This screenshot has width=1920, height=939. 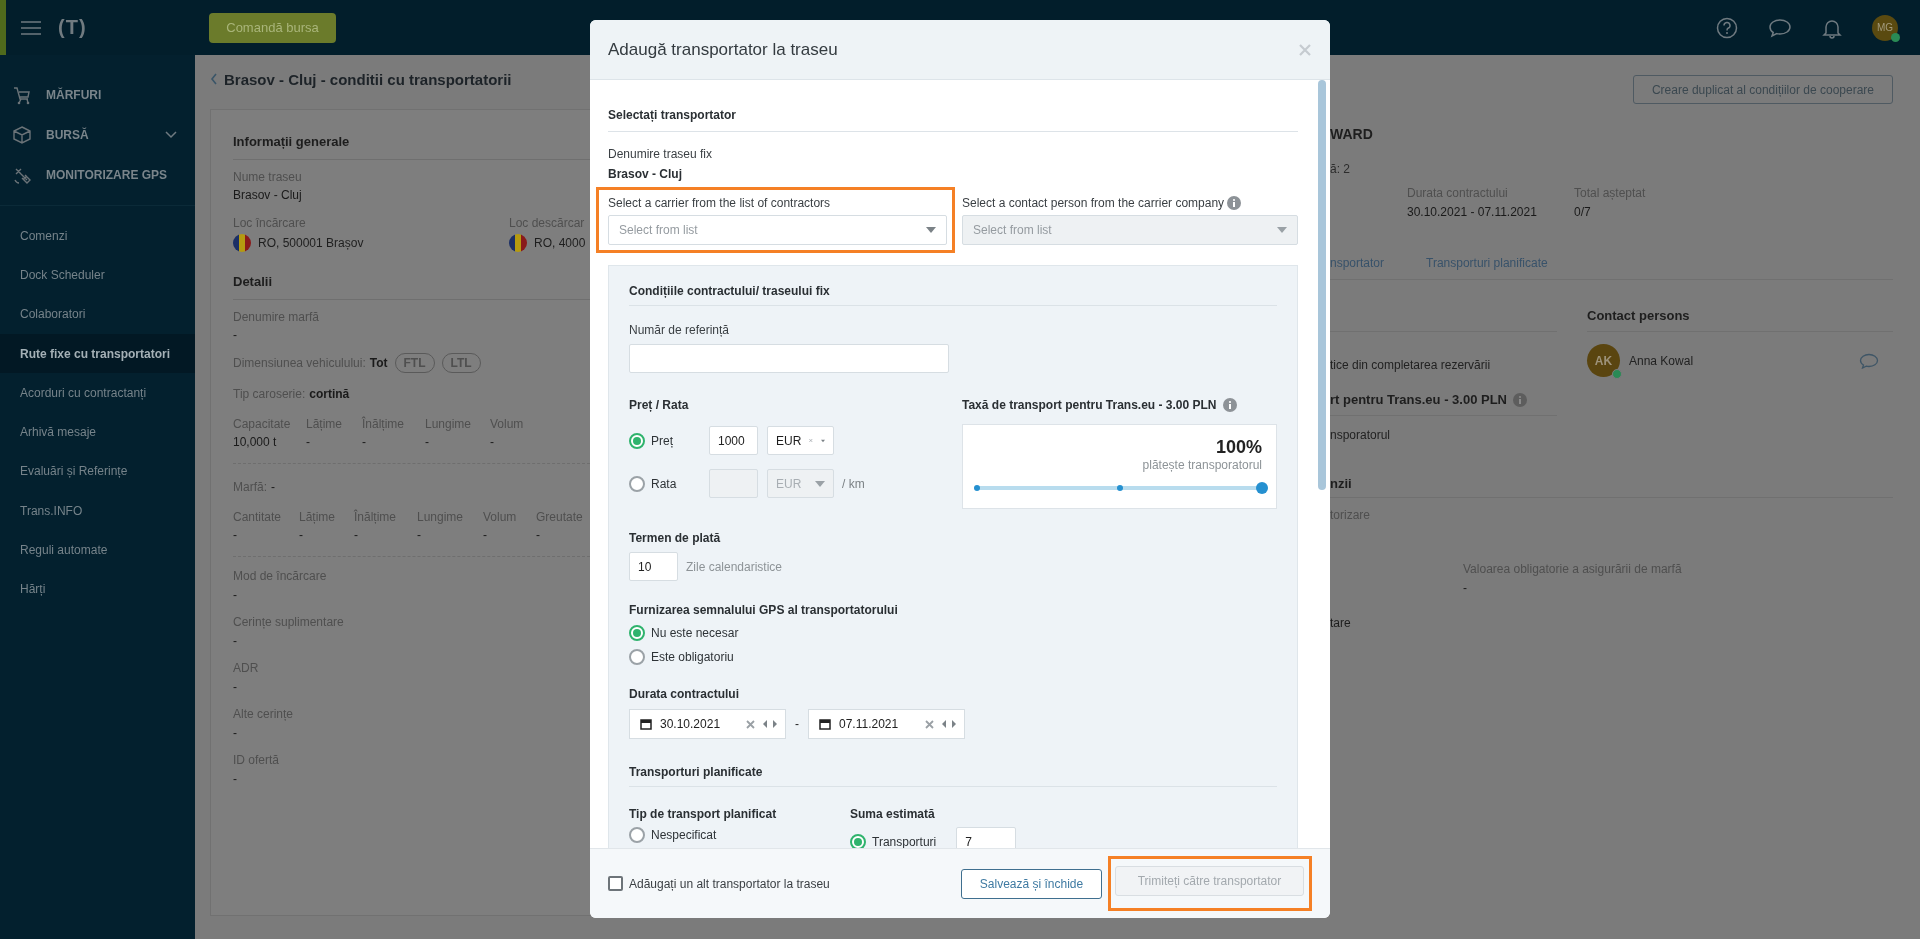 What do you see at coordinates (1465, 588) in the screenshot?
I see `insurance-value: -` at bounding box center [1465, 588].